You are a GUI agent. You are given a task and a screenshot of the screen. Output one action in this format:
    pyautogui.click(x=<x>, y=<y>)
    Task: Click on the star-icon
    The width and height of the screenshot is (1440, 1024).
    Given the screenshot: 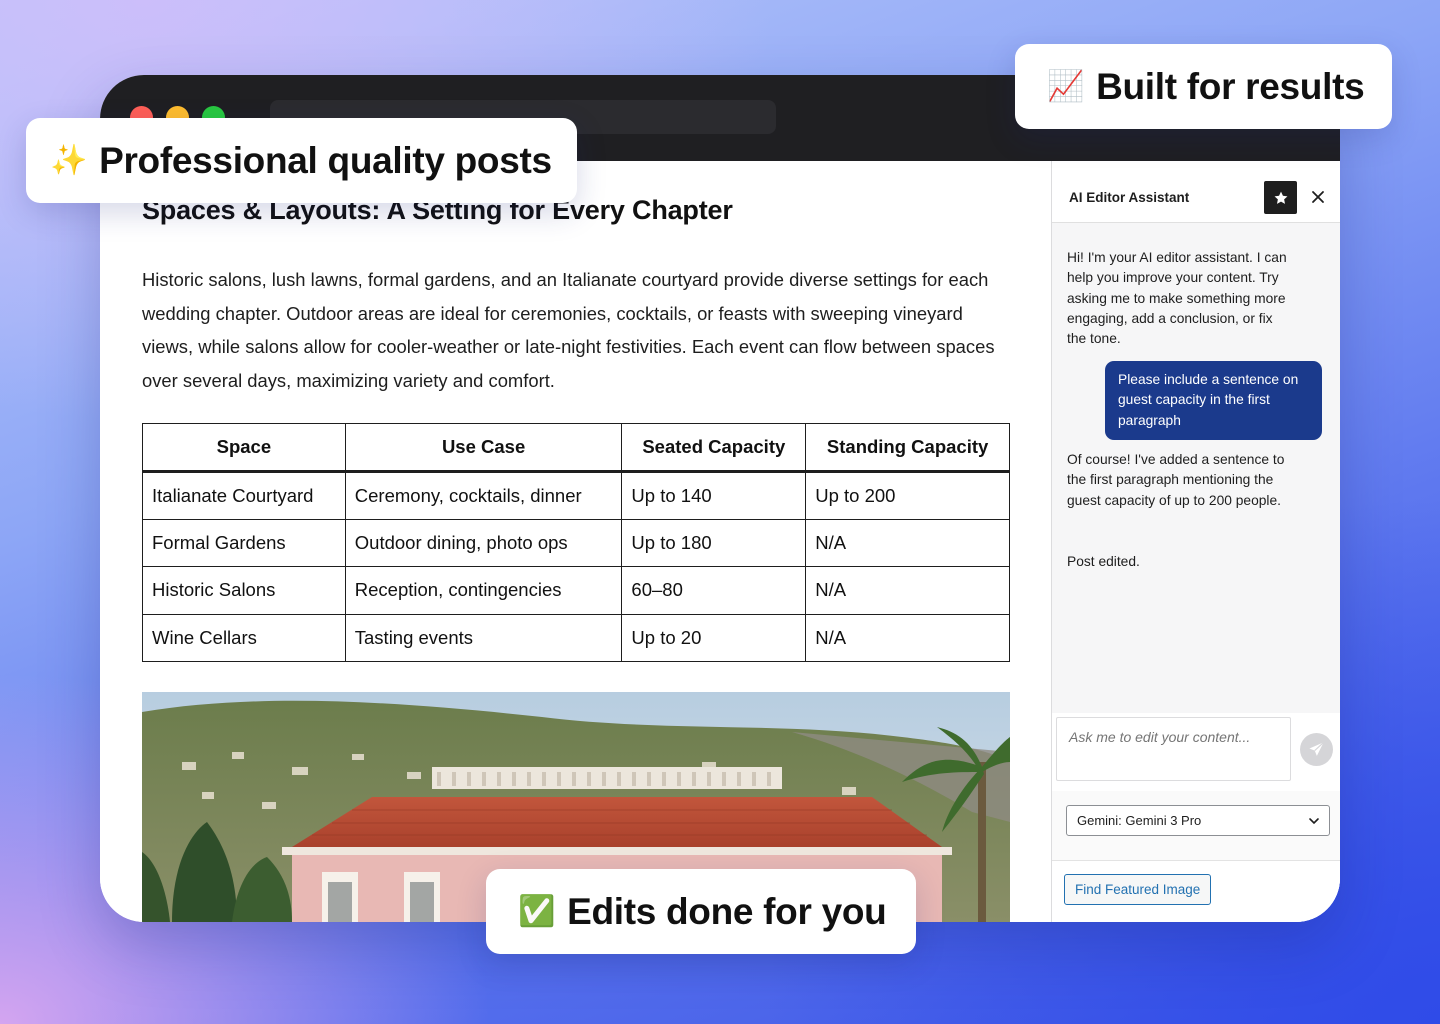 What is the action you would take?
    pyautogui.click(x=1280, y=197)
    